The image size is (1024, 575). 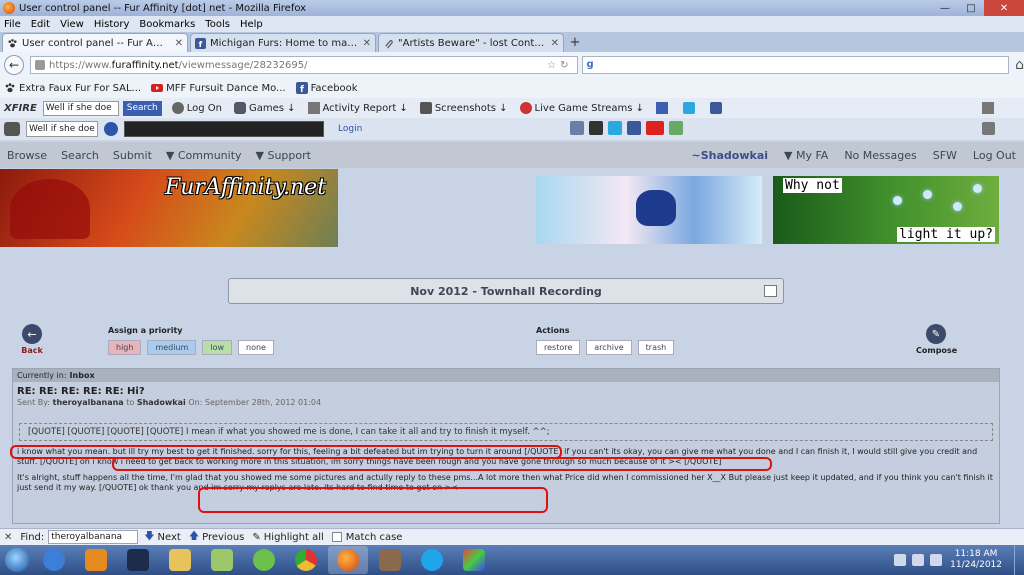 I want to click on menu-file: File, so click(x=12, y=24).